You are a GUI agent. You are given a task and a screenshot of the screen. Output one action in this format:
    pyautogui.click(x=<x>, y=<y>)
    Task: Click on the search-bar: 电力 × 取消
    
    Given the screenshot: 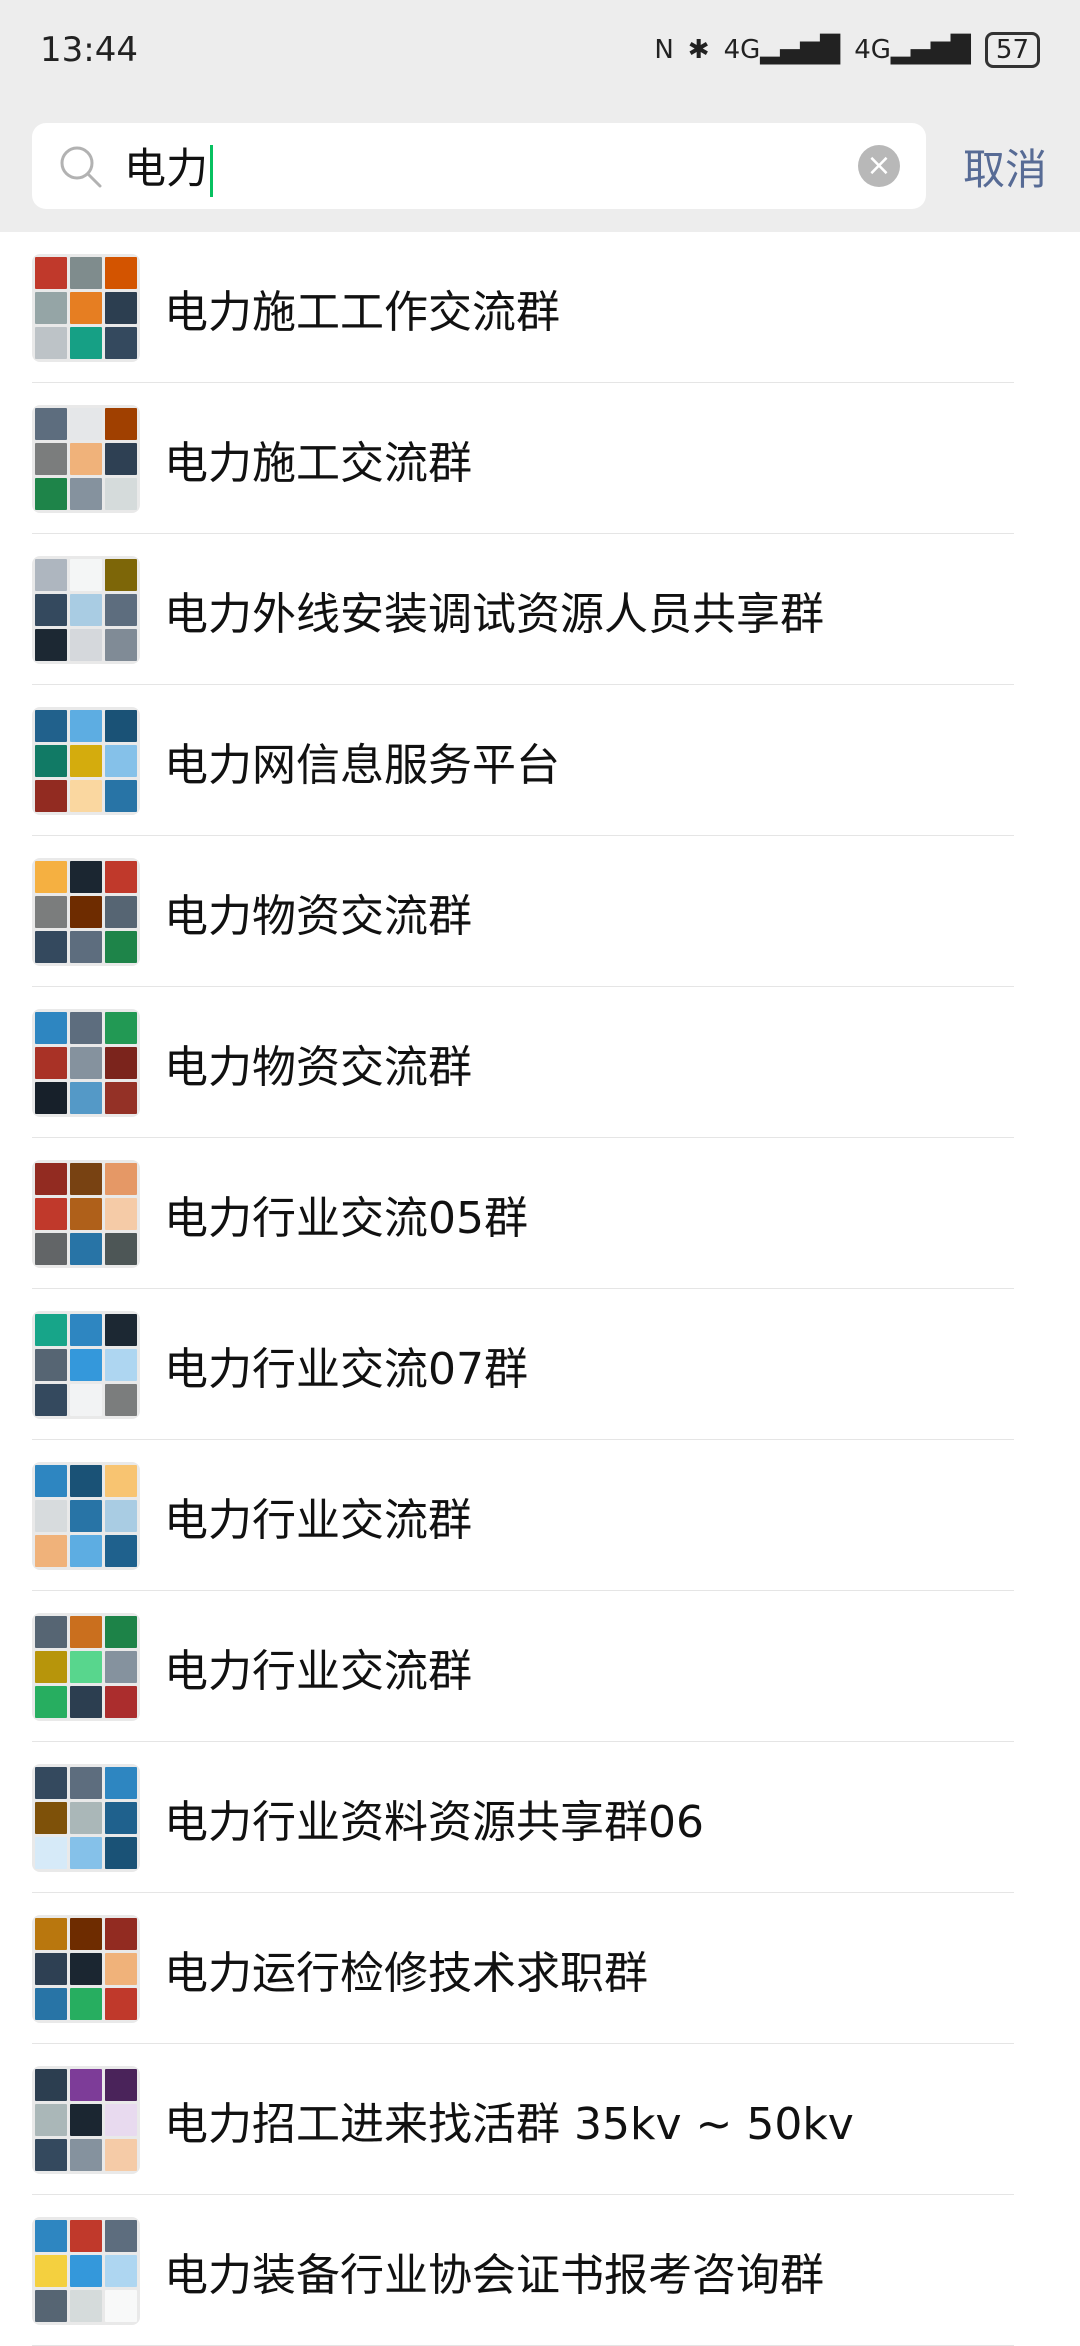 What is the action you would take?
    pyautogui.click(x=540, y=166)
    